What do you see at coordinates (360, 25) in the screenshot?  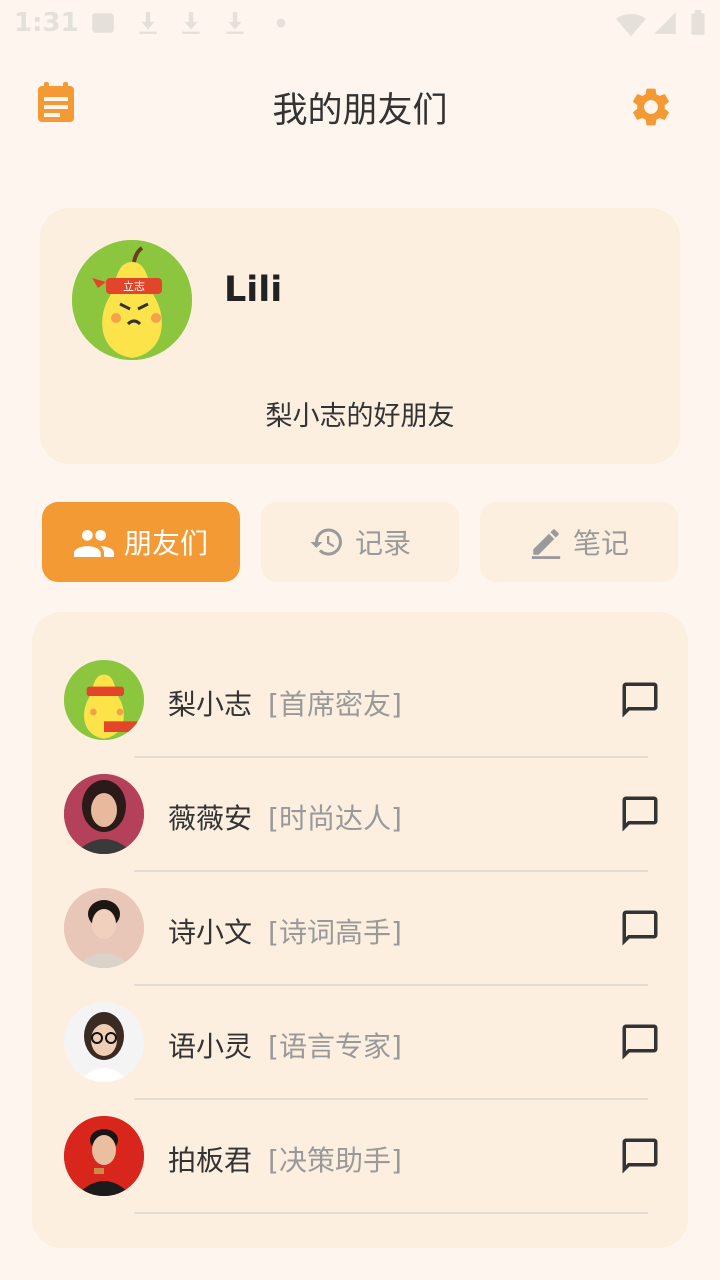 I see `status-bar: 1:31` at bounding box center [360, 25].